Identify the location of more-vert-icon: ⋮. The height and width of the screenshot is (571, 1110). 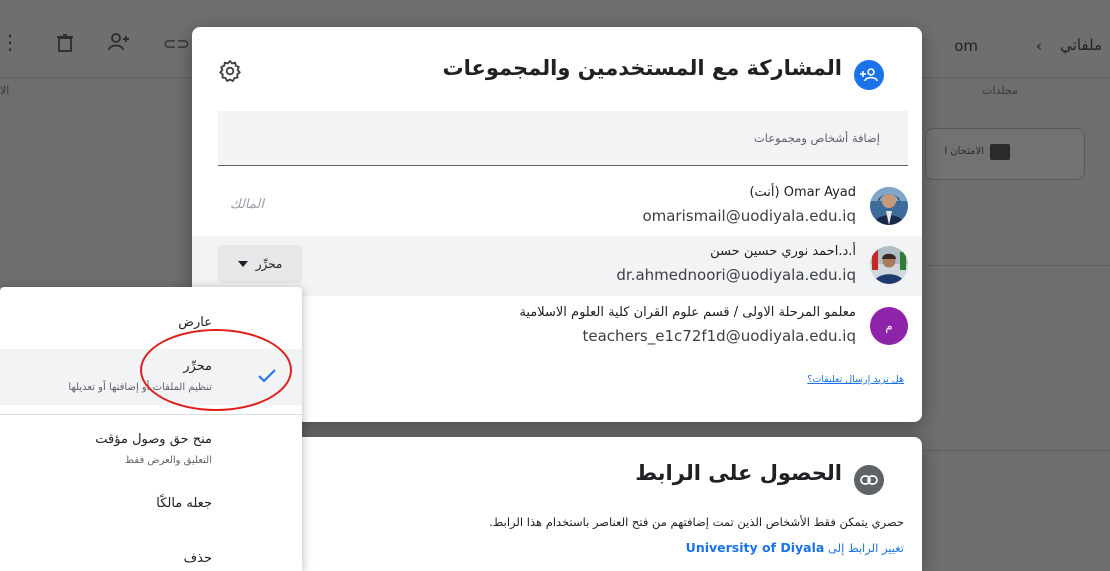
(10, 42).